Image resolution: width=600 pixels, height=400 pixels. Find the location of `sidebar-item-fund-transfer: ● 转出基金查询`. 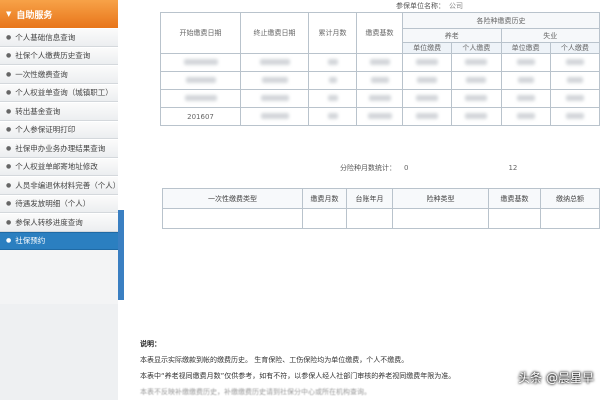

sidebar-item-fund-transfer: ● 转出基金查询 is located at coordinates (59, 111).